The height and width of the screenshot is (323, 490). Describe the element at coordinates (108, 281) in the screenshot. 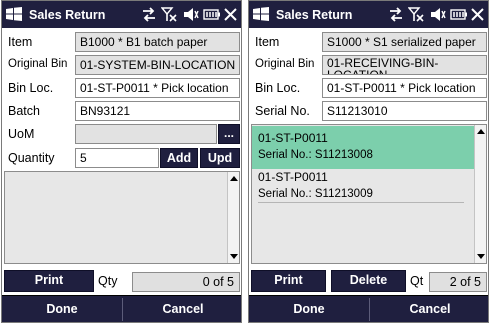

I see `qty-label: Qty` at that location.